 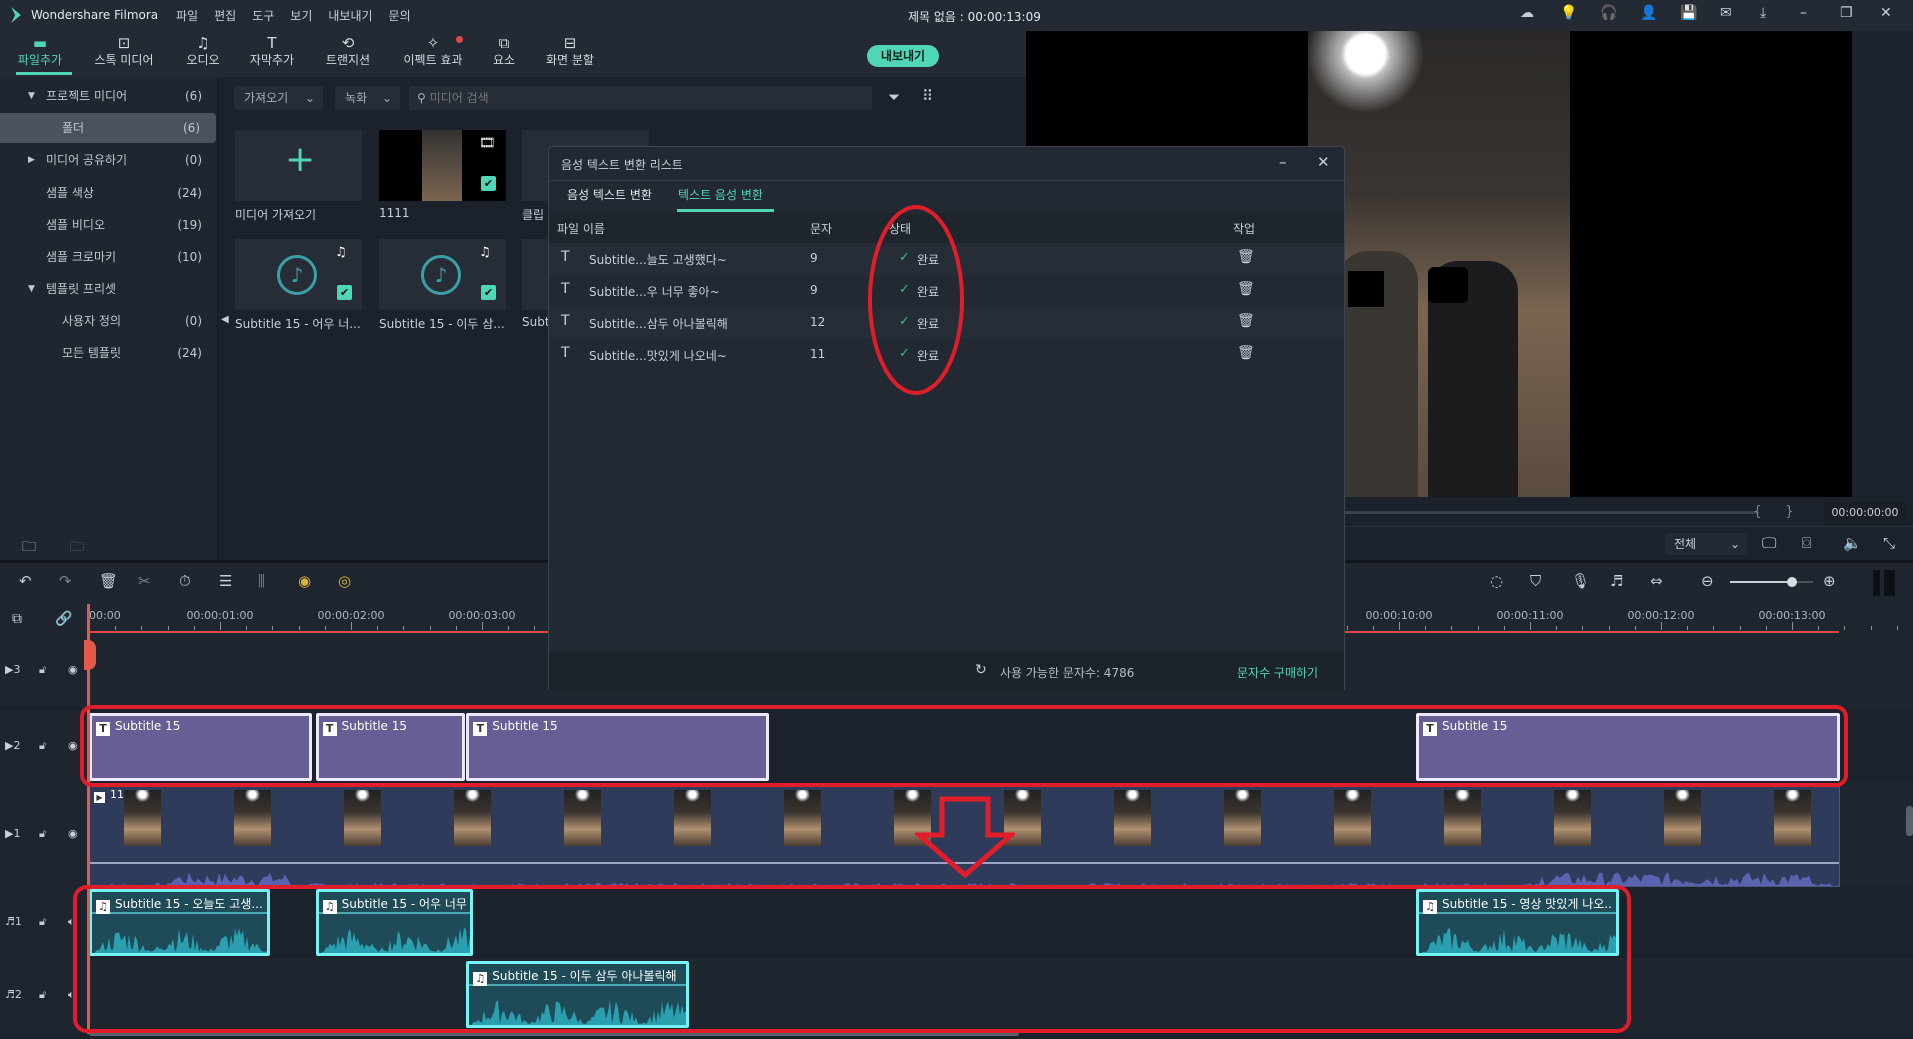 What do you see at coordinates (1889, 543) in the screenshot?
I see `fullscreen-icon: ⤡` at bounding box center [1889, 543].